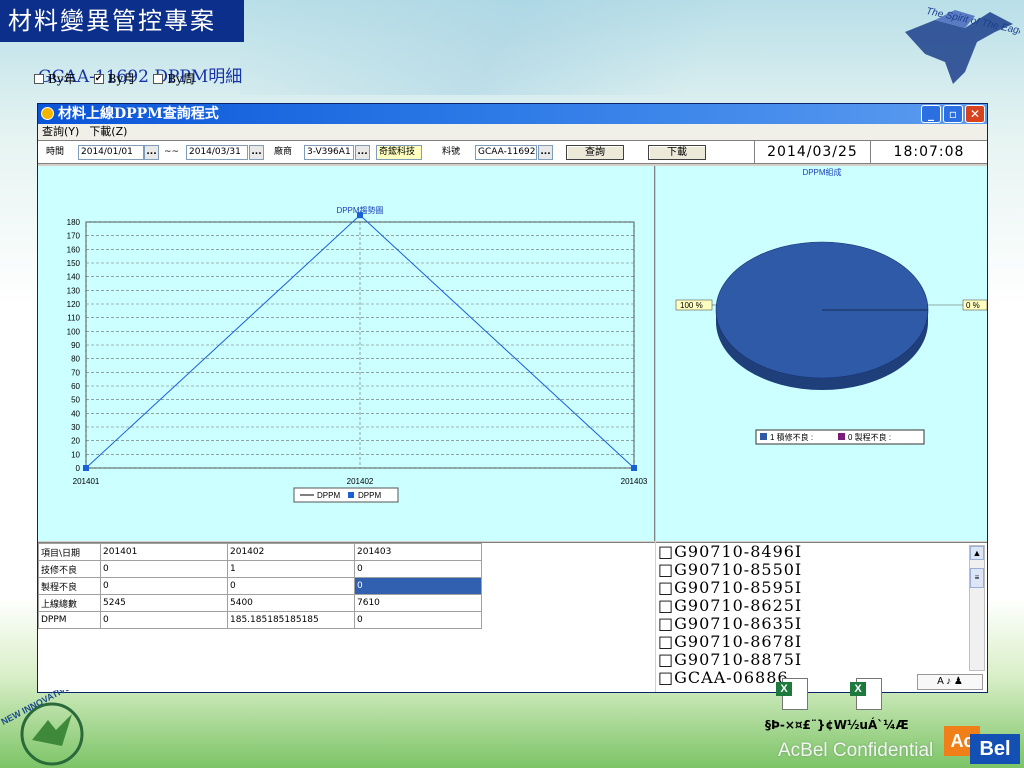 Image resolution: width=1024 pixels, height=768 pixels. I want to click on attachment-caption: §Þ-×¤£¨}¢W½uÁ`¼Æ, so click(837, 725).